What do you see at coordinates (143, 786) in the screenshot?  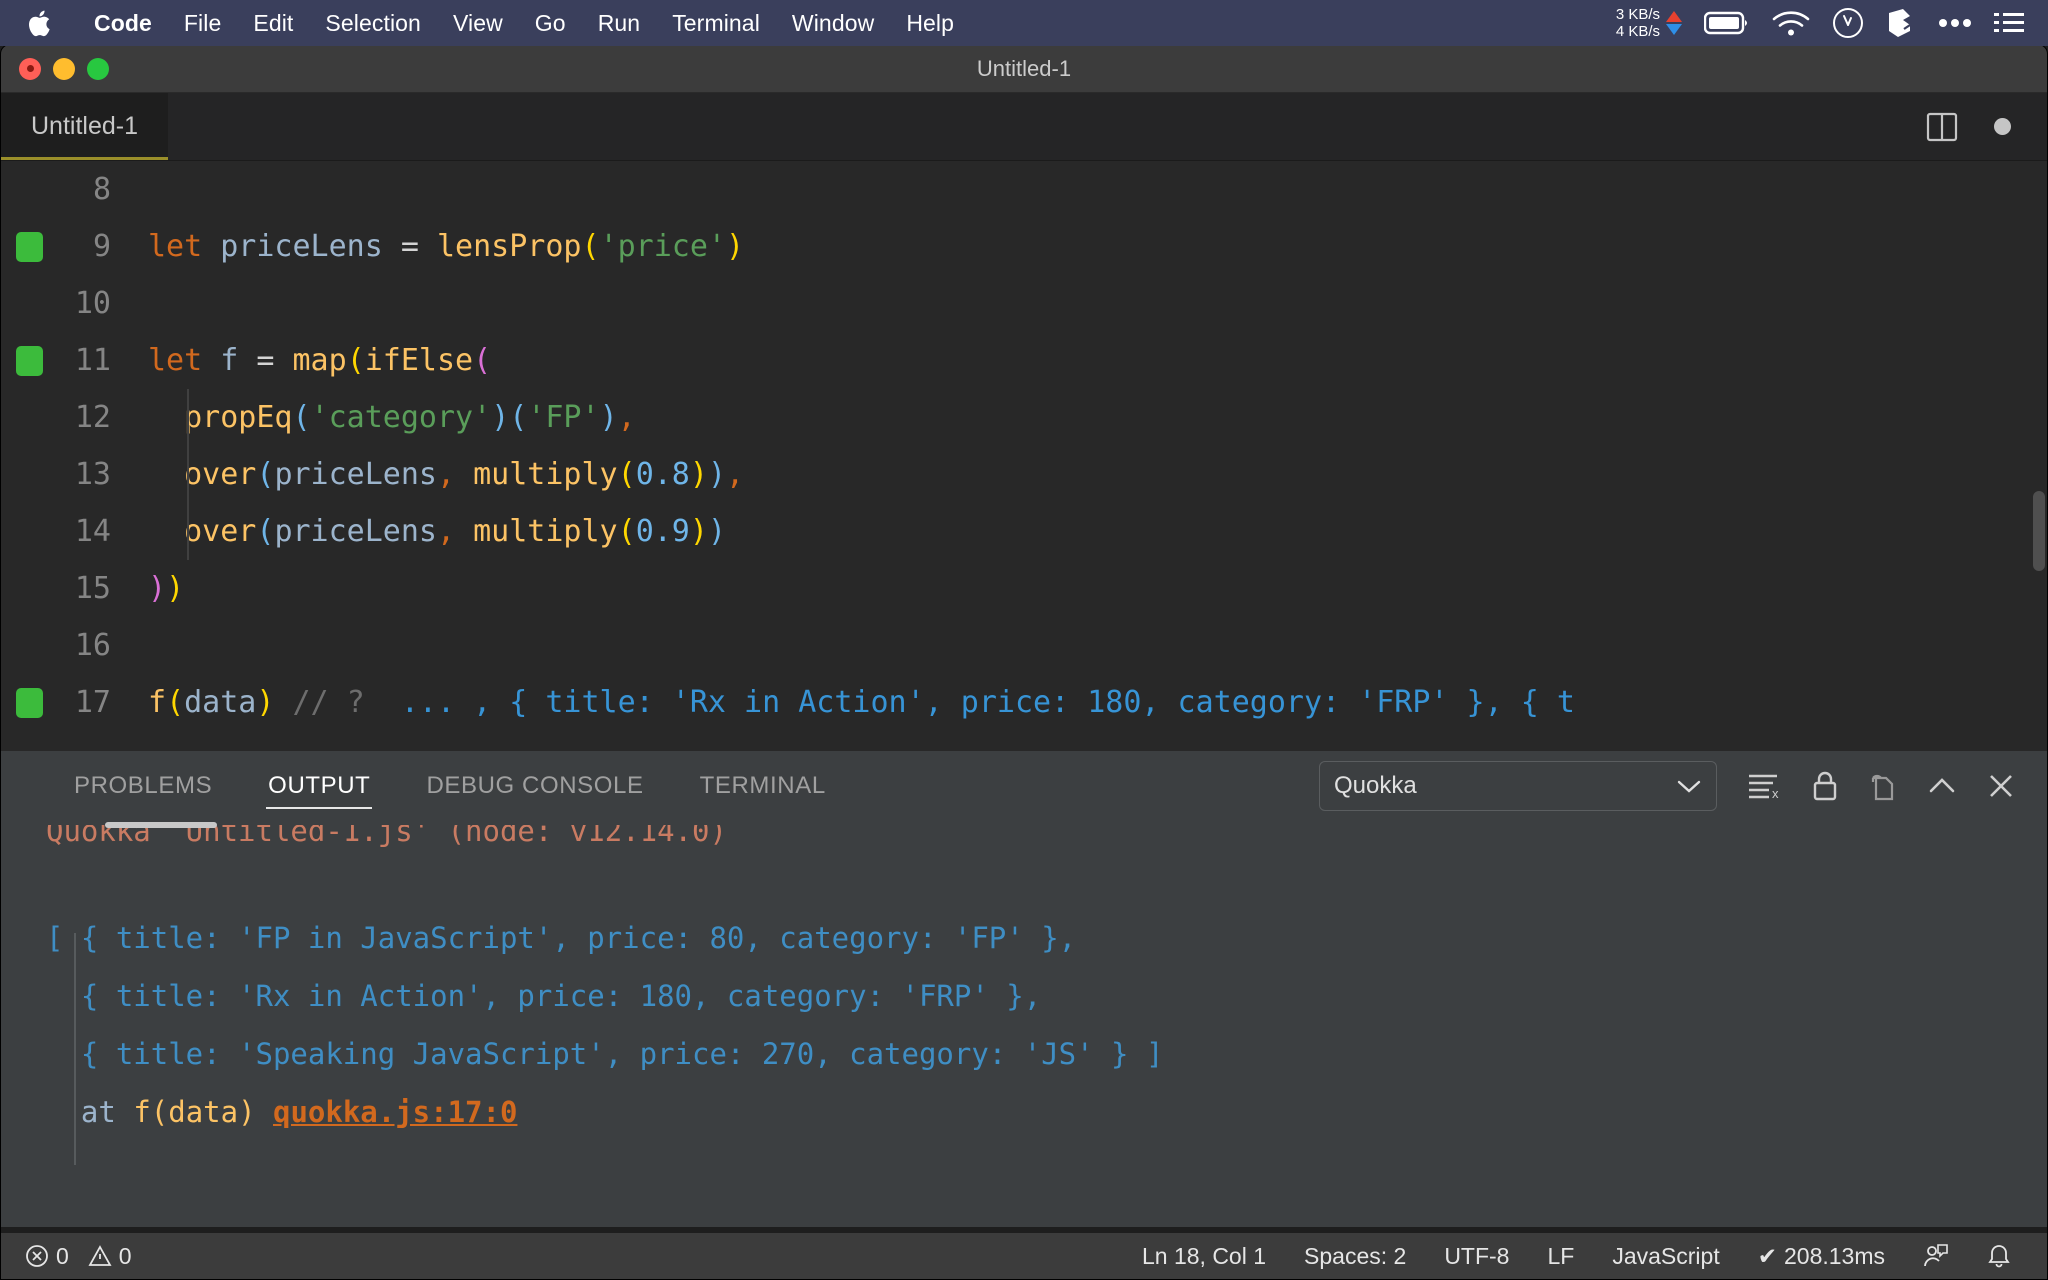 I see `tab-problems: PROBLEMS` at bounding box center [143, 786].